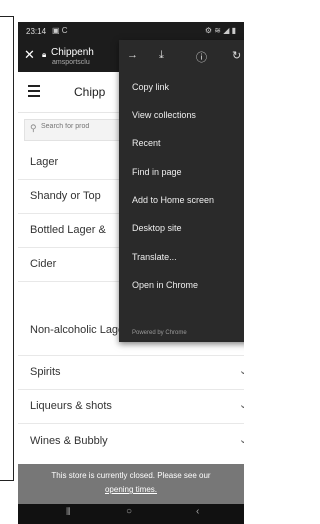 The image size is (320, 524). Describe the element at coordinates (34, 92) in the screenshot. I see `hamburger-menu-icon` at that location.